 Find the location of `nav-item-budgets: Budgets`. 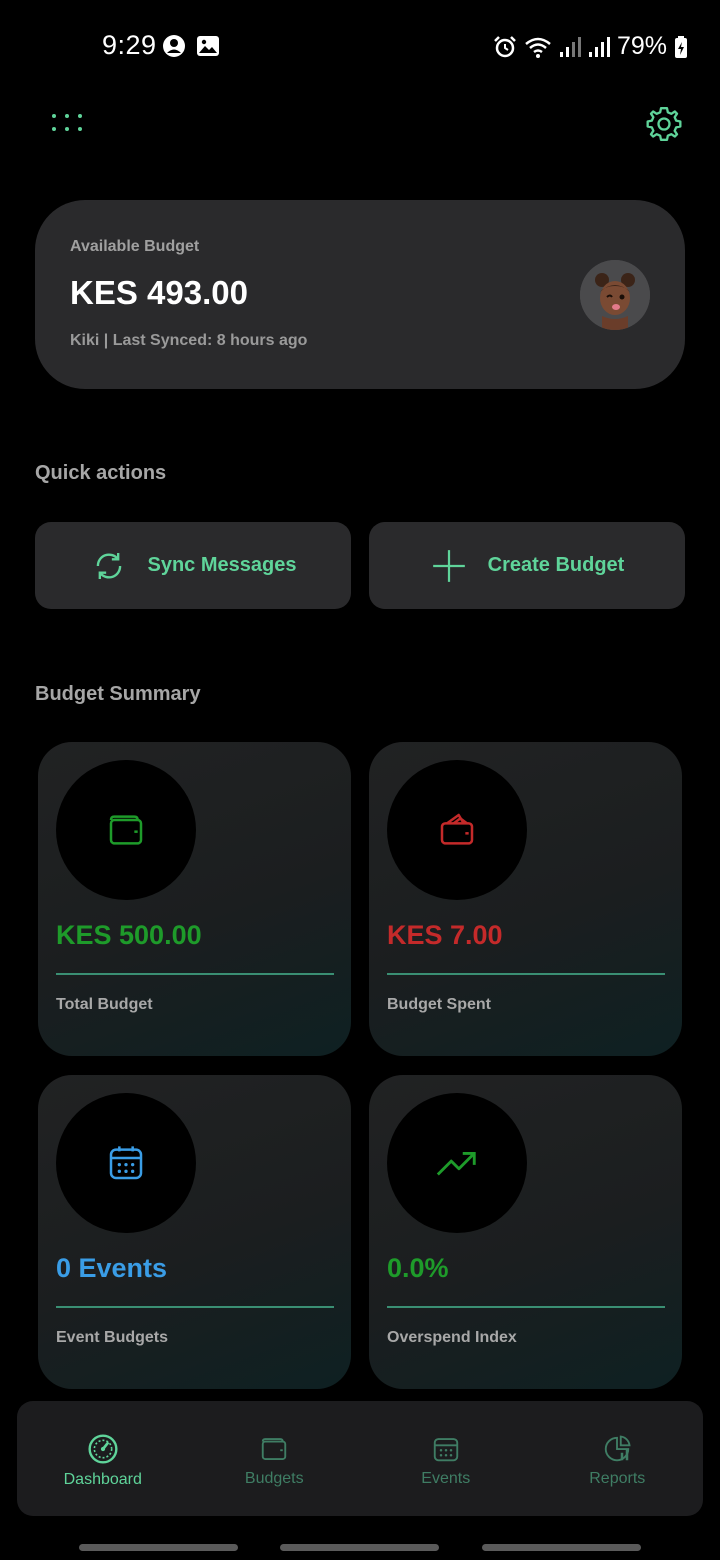

nav-item-budgets: Budgets is located at coordinates (275, 1458).